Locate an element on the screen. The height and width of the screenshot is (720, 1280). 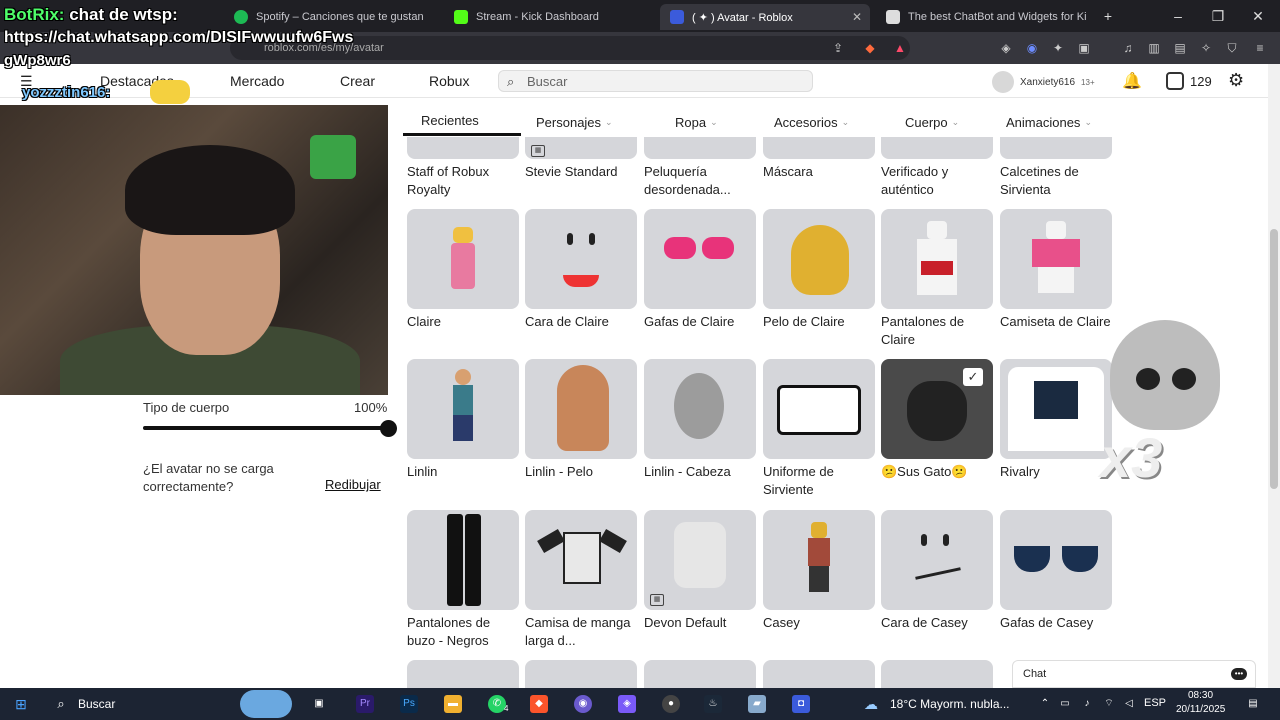
wifi-icon: ⌔ is located at coordinates (1109, 704).